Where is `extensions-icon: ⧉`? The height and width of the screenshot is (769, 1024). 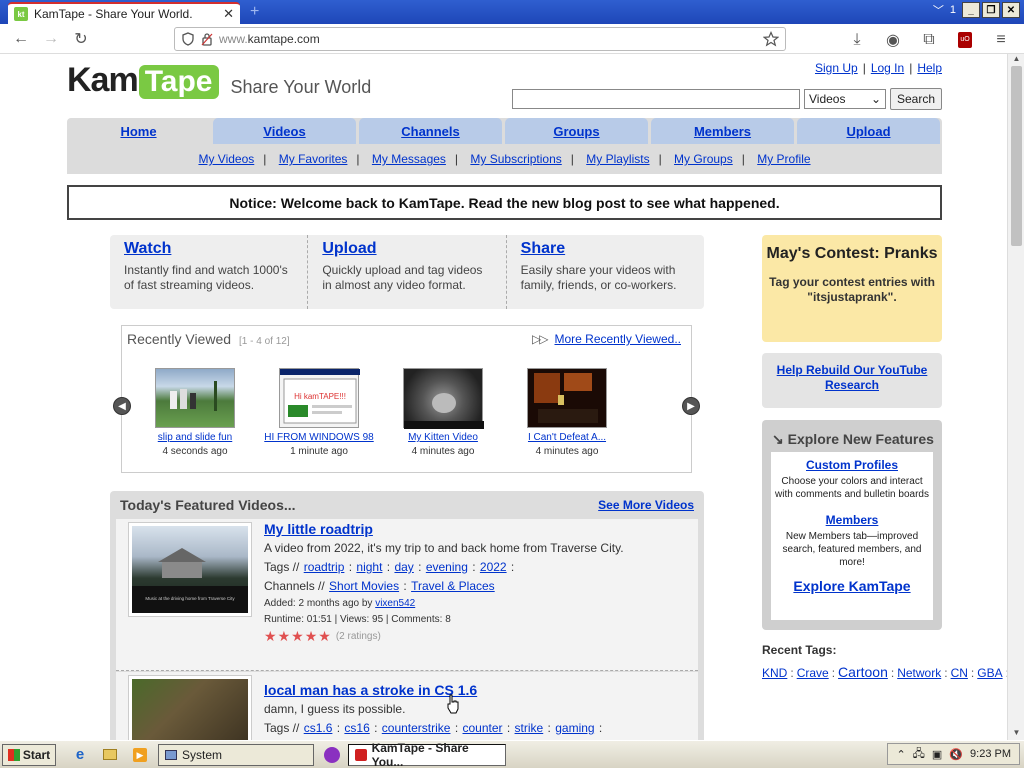 extensions-icon: ⧉ is located at coordinates (929, 40).